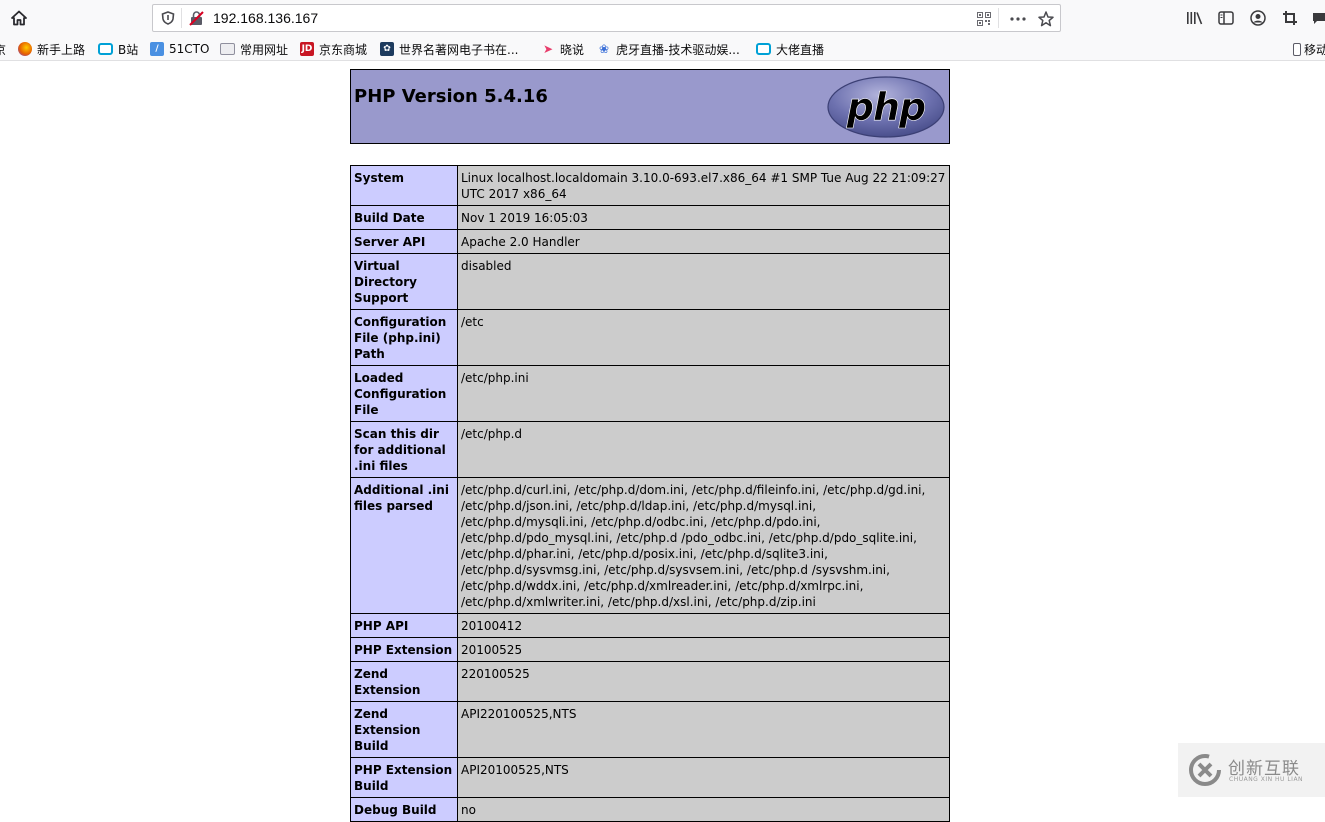 The height and width of the screenshot is (822, 1325). Describe the element at coordinates (404, 681) in the screenshot. I see `info-key: Zend Extension` at that location.